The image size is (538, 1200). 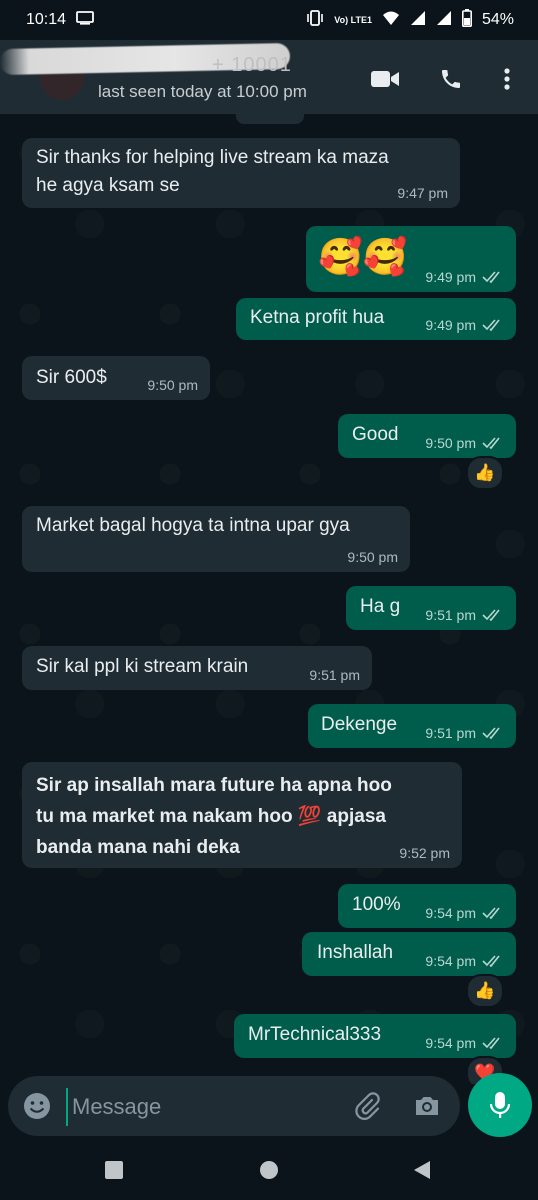 I want to click on recents-icon, so click(x=114, y=1172).